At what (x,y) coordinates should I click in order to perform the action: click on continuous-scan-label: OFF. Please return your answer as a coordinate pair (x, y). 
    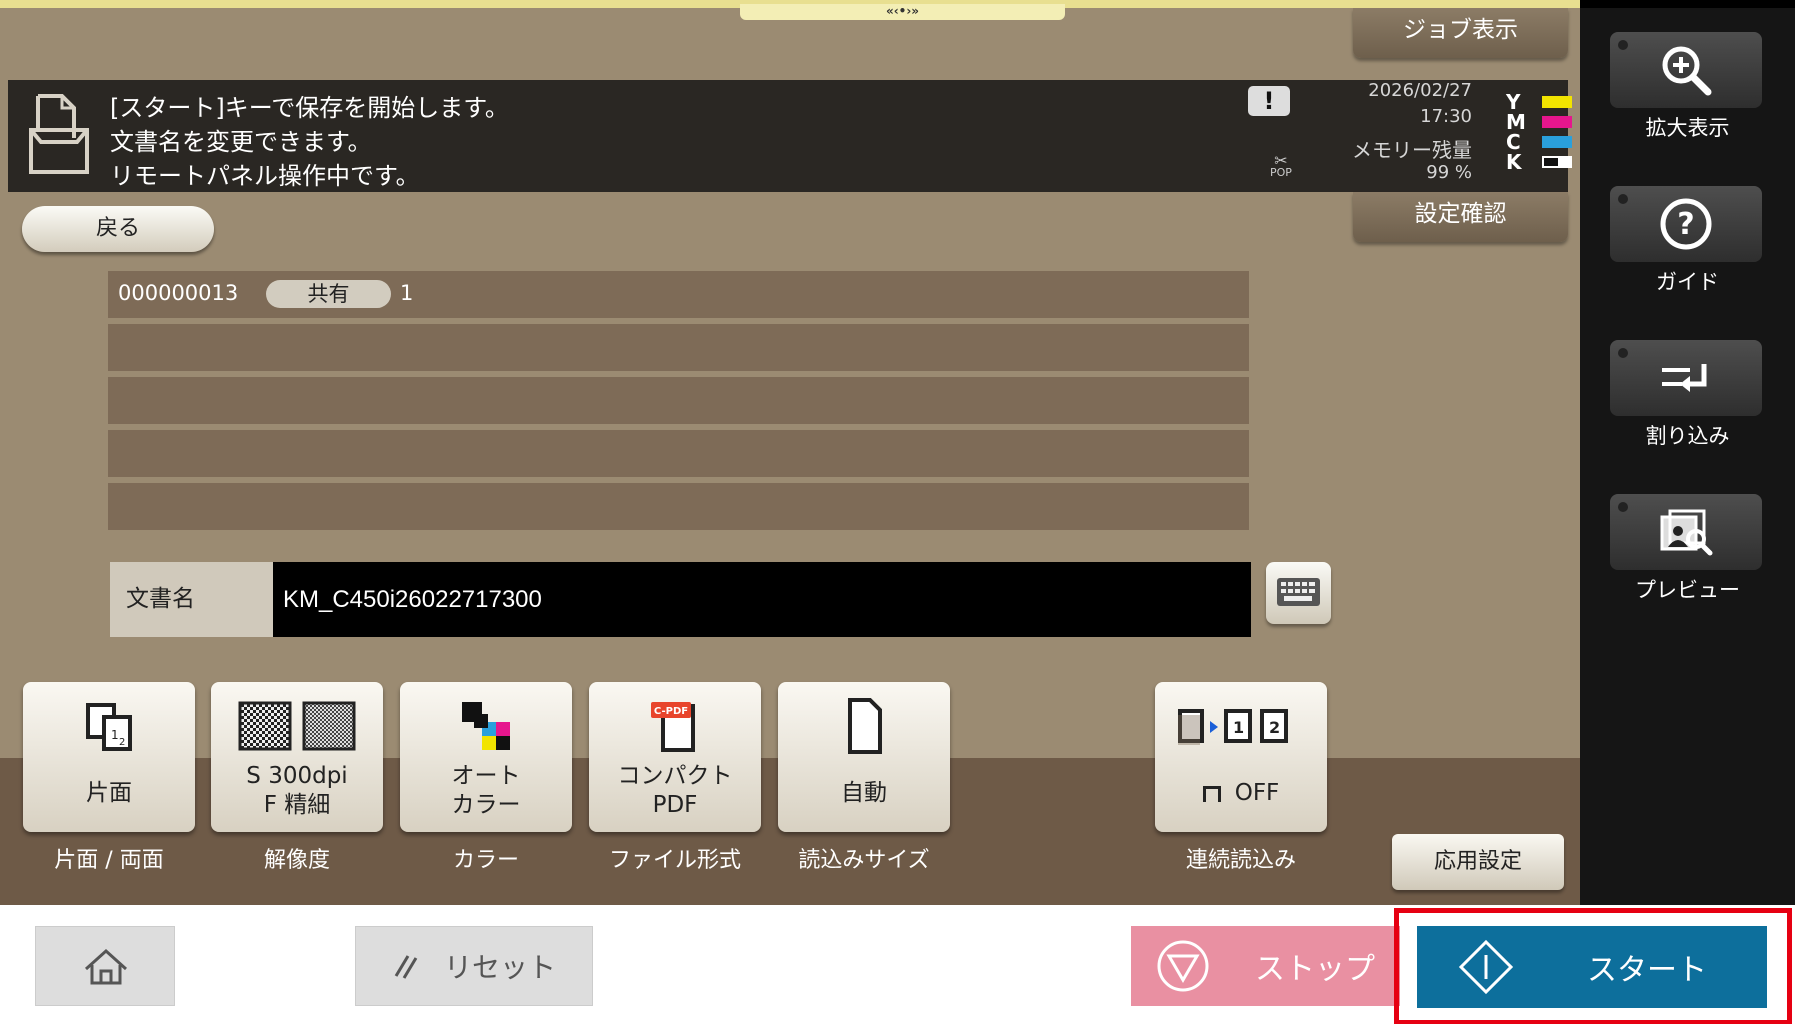
    Looking at the image, I should click on (1241, 793).